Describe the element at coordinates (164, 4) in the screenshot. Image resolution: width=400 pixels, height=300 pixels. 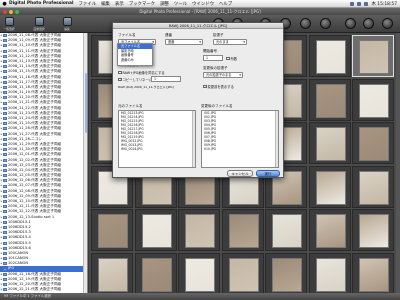
I see `menu-adjust: 調整` at that location.